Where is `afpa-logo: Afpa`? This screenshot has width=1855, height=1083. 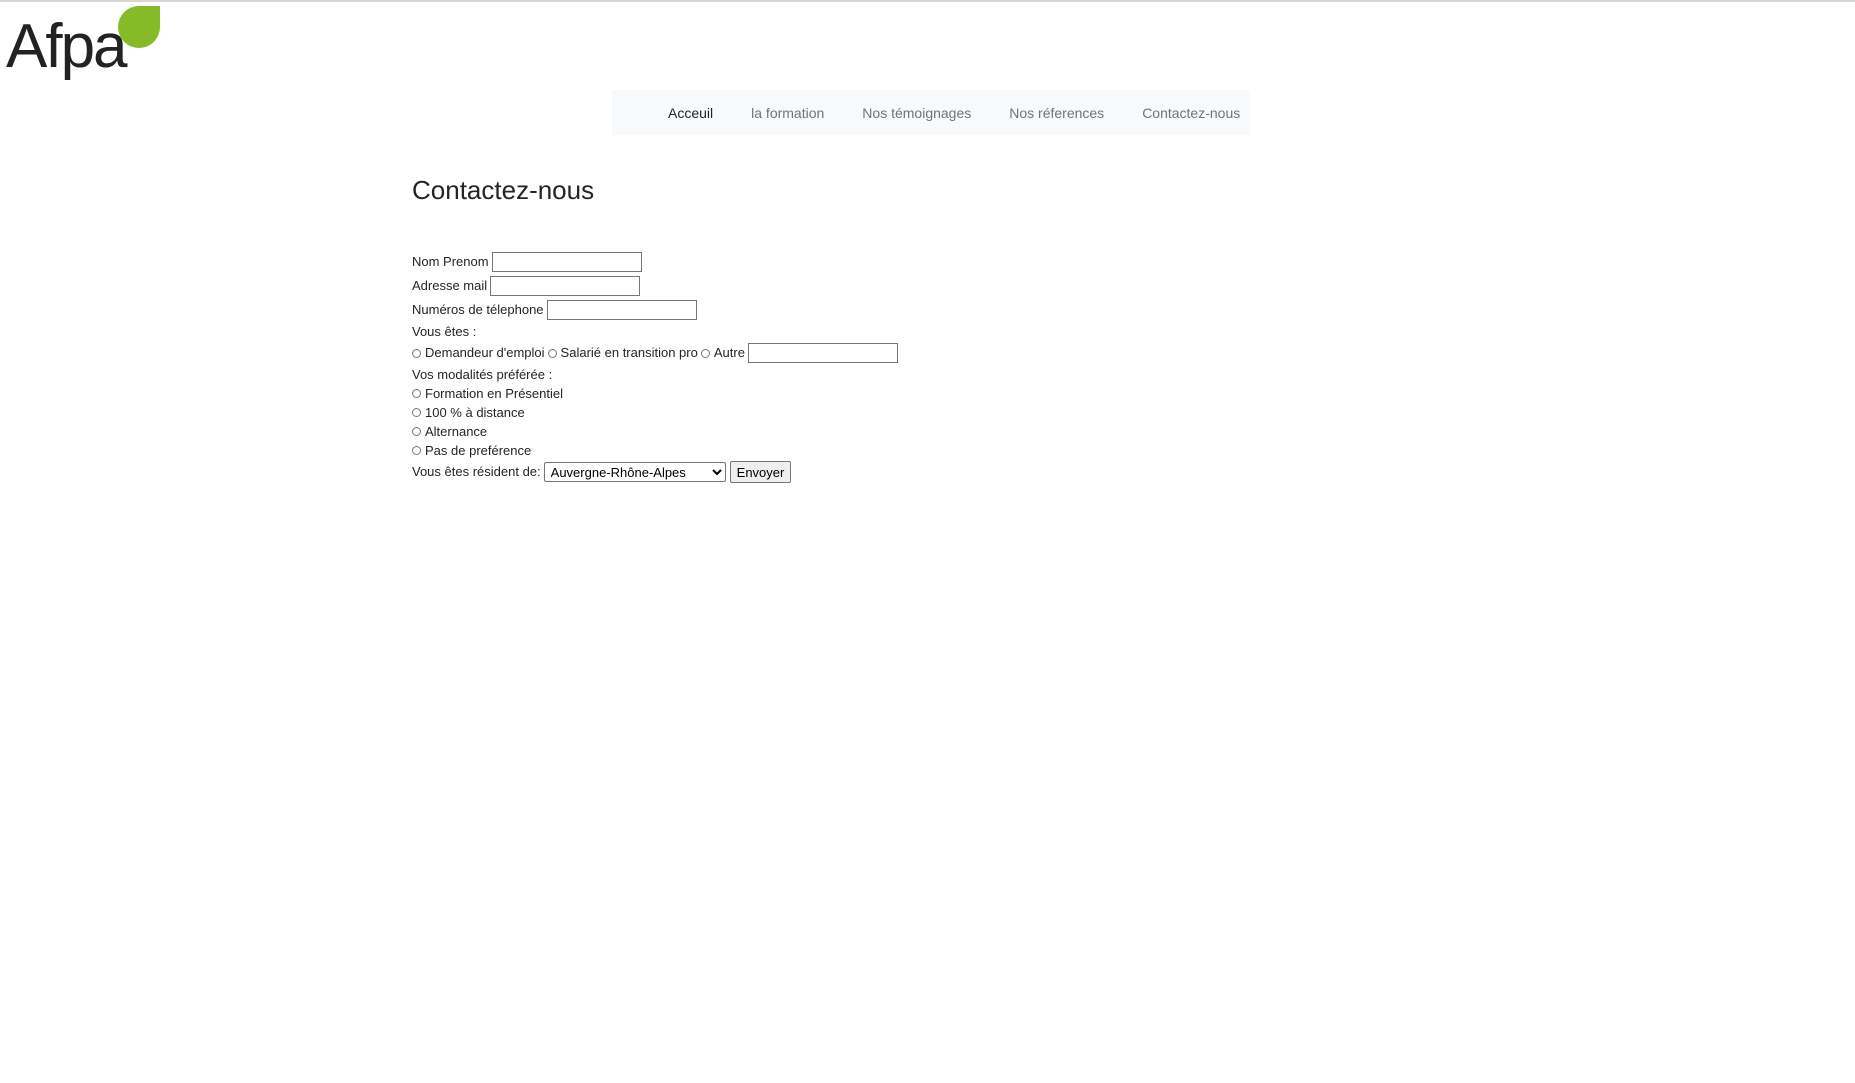 afpa-logo: Afpa is located at coordinates (83, 46).